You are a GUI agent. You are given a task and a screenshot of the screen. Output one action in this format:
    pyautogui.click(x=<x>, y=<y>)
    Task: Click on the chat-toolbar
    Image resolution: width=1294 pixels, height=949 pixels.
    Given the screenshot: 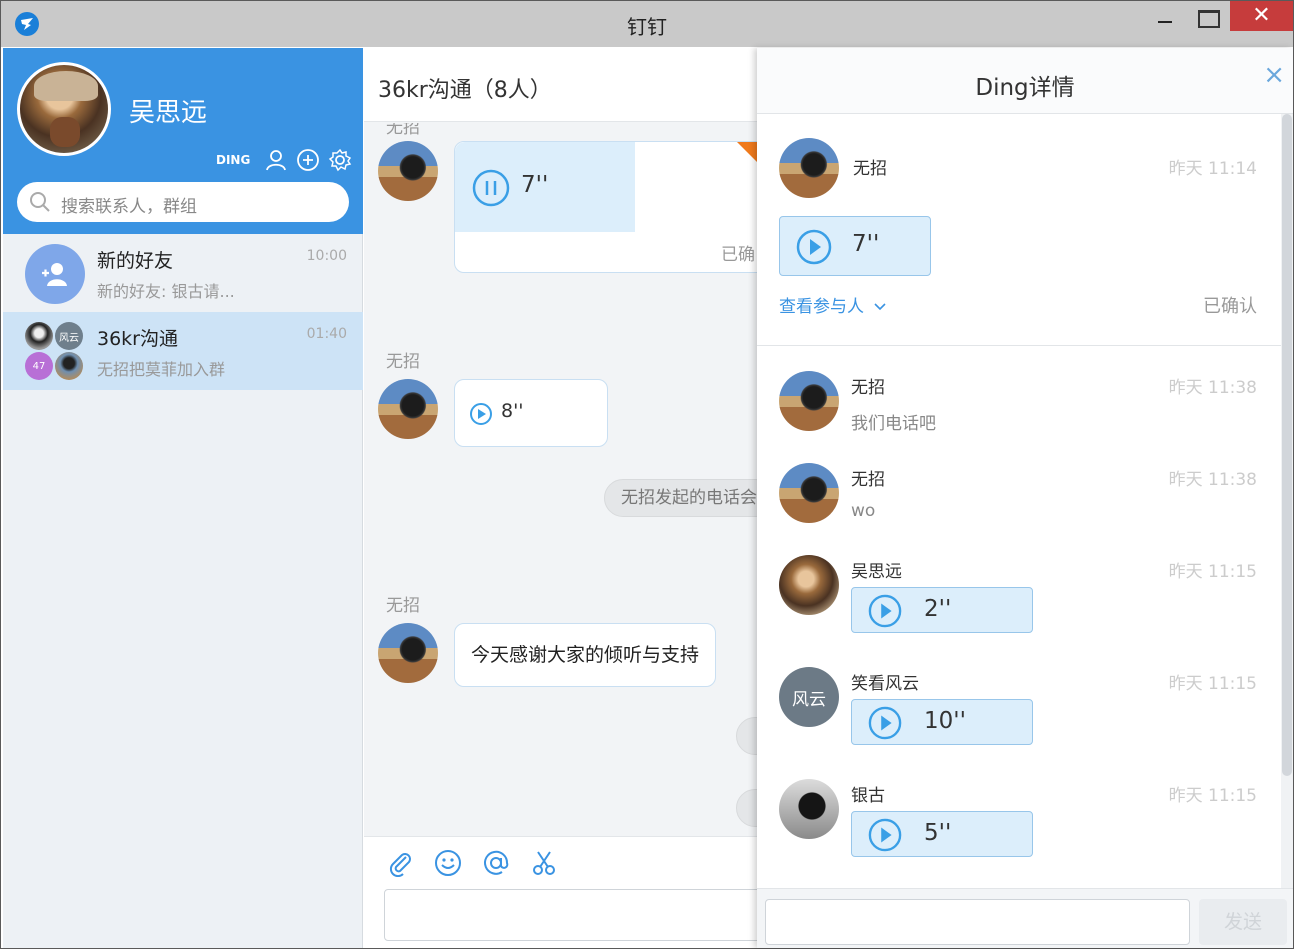 What is the action you would take?
    pyautogui.click(x=569, y=892)
    